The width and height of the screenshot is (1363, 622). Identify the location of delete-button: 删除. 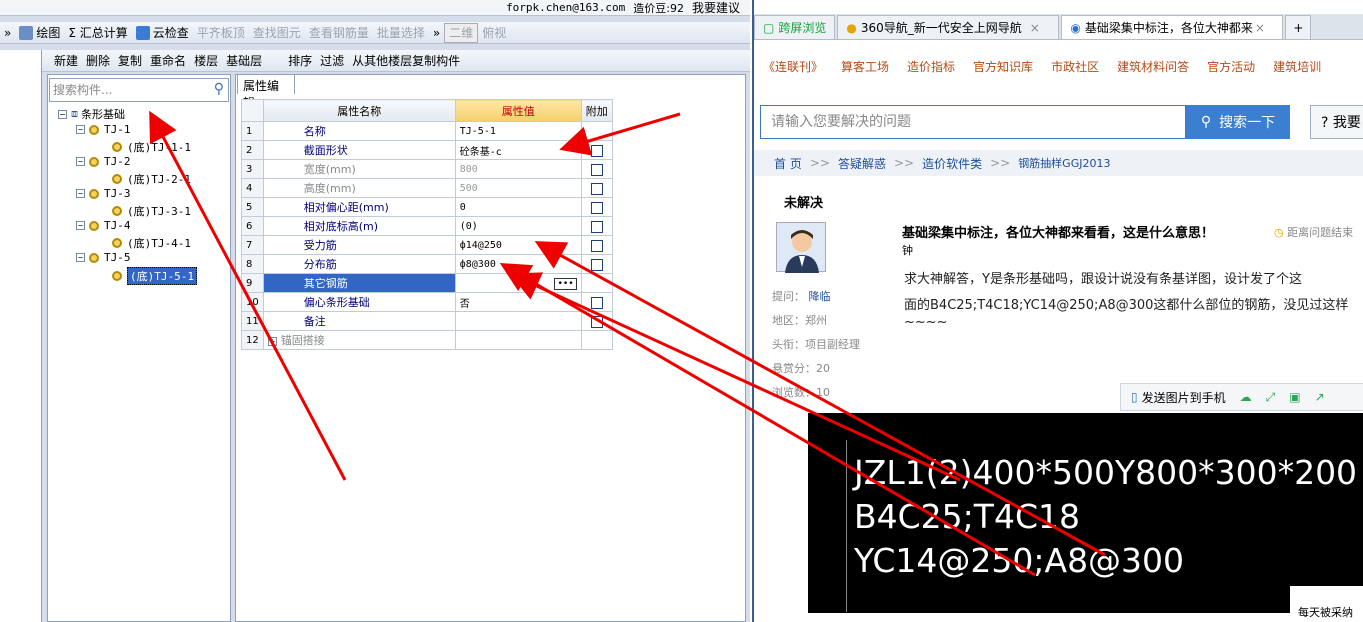
(98, 61).